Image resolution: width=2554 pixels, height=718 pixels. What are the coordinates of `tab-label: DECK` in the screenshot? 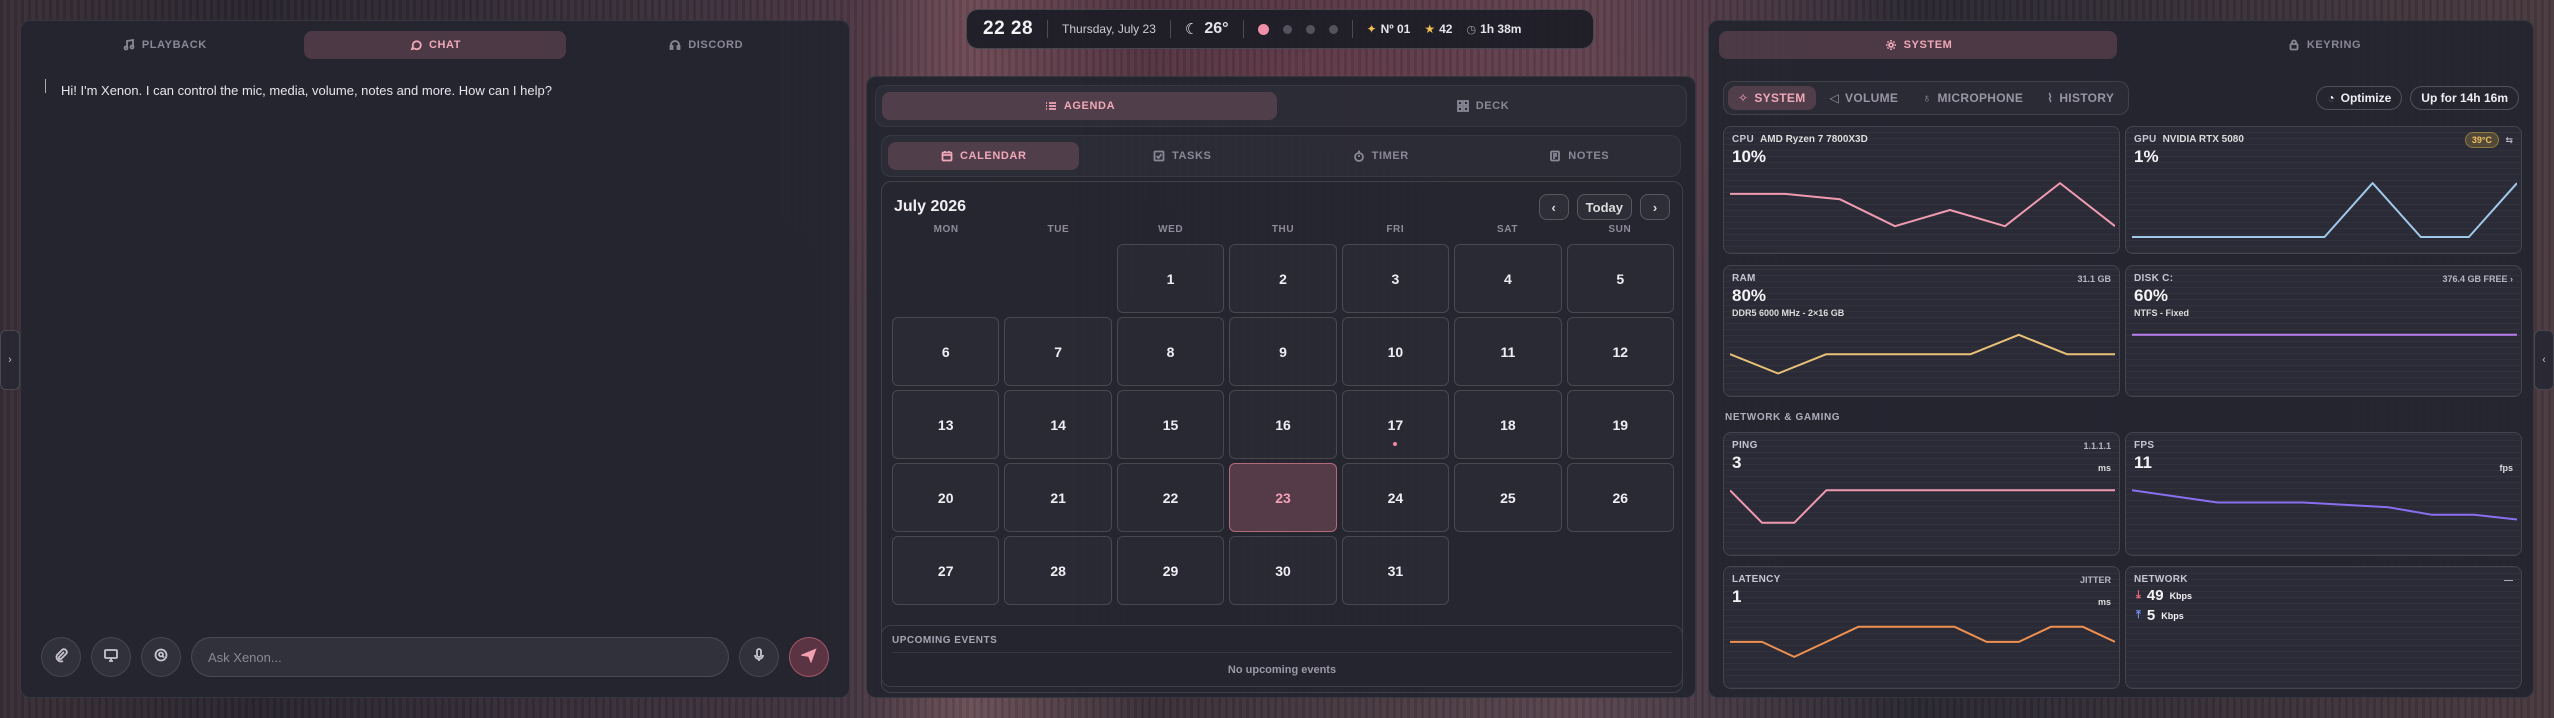 It's located at (1492, 106).